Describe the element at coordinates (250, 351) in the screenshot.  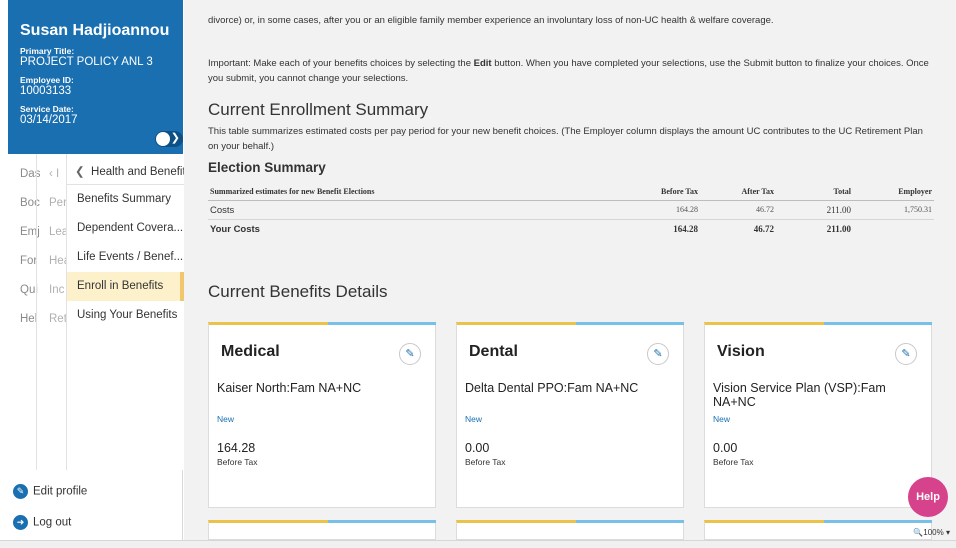
I see `card-title: Medical` at that location.